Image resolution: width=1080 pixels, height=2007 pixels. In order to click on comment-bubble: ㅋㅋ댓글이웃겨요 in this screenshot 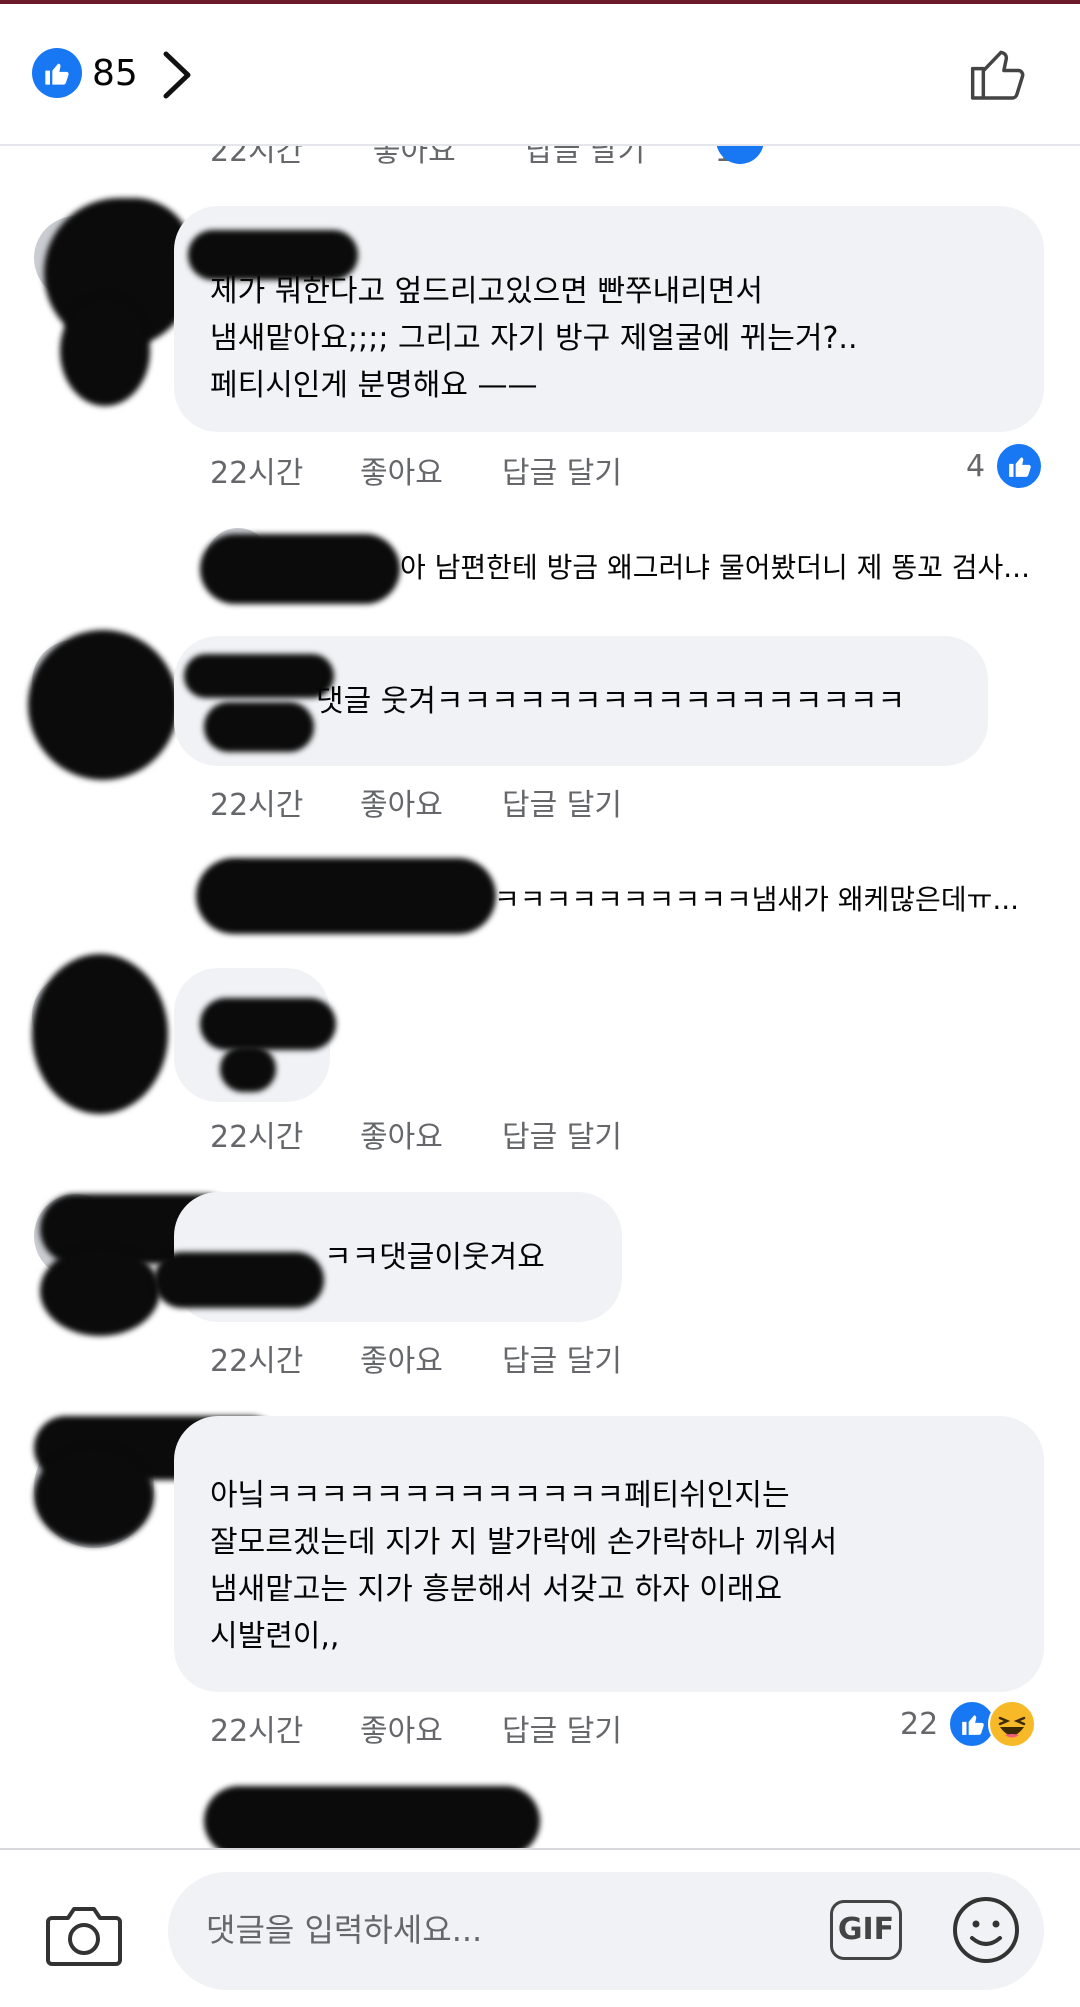, I will do `click(388, 1257)`.